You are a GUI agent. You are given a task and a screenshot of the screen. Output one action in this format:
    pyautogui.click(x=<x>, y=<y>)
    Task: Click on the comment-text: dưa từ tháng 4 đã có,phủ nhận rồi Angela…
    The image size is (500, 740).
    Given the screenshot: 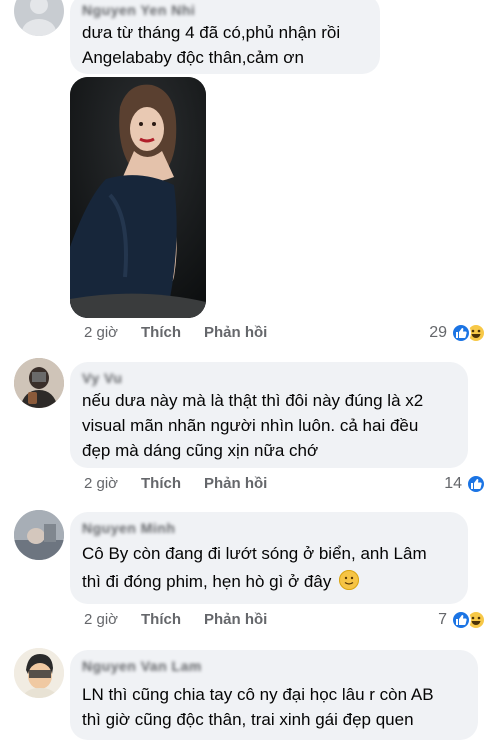 What is the action you would take?
    pyautogui.click(x=211, y=45)
    